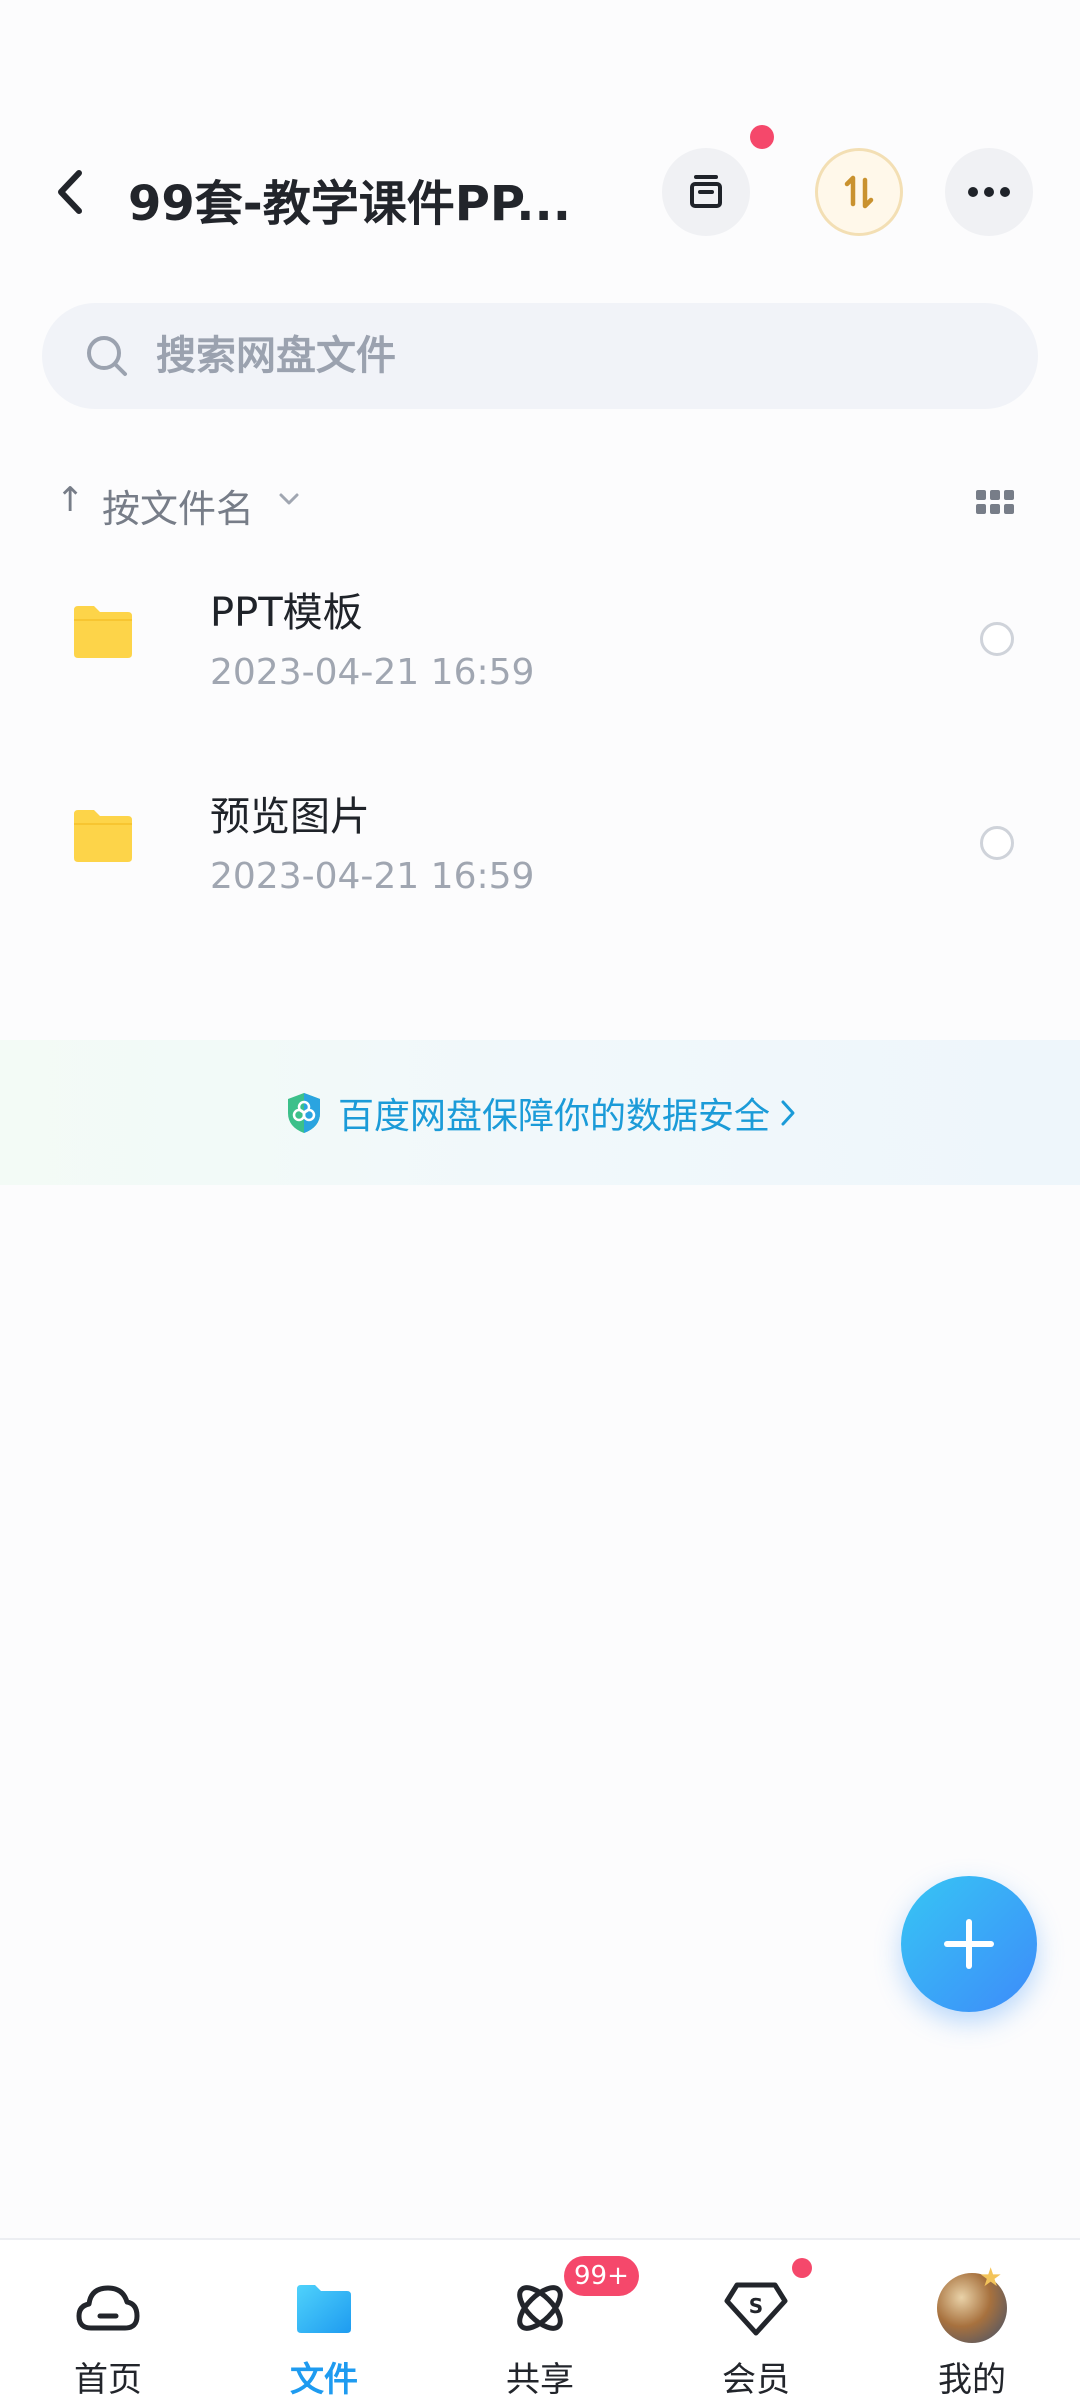 The image size is (1080, 2400). Describe the element at coordinates (788, 1112) in the screenshot. I see `chevron-right-icon` at that location.